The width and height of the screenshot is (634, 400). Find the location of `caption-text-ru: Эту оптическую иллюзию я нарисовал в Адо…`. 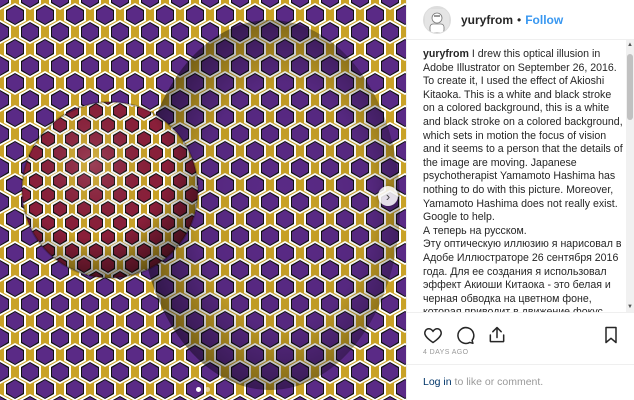

caption-text-ru: Эту оптическую иллюзию я нарисовал в Адо… is located at coordinates (522, 275).